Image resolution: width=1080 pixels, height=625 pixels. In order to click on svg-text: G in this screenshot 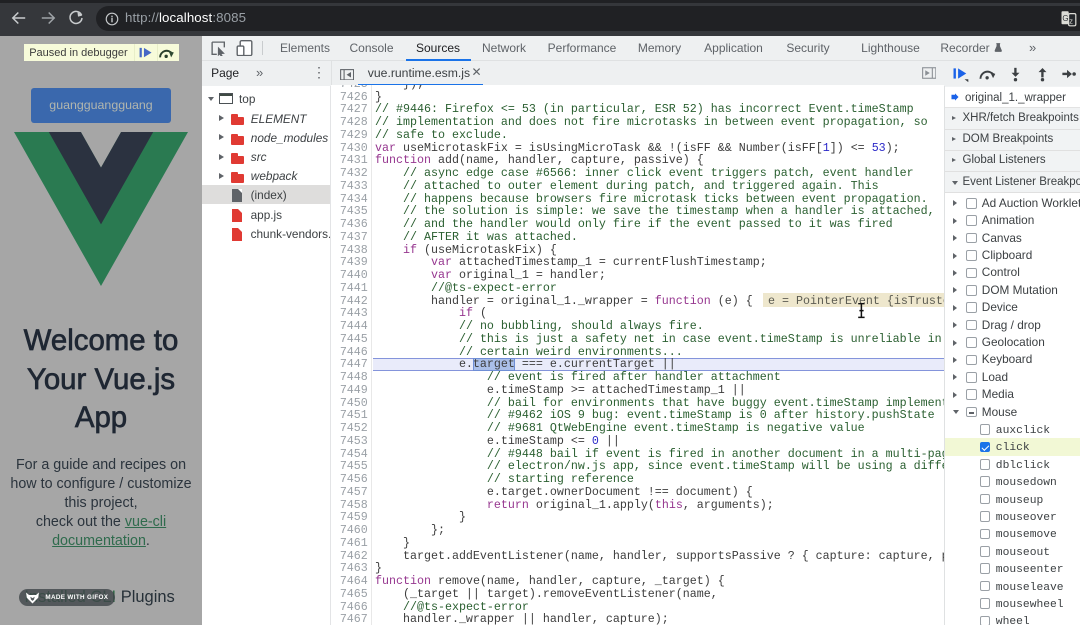, I will do `click(1065, 18)`.